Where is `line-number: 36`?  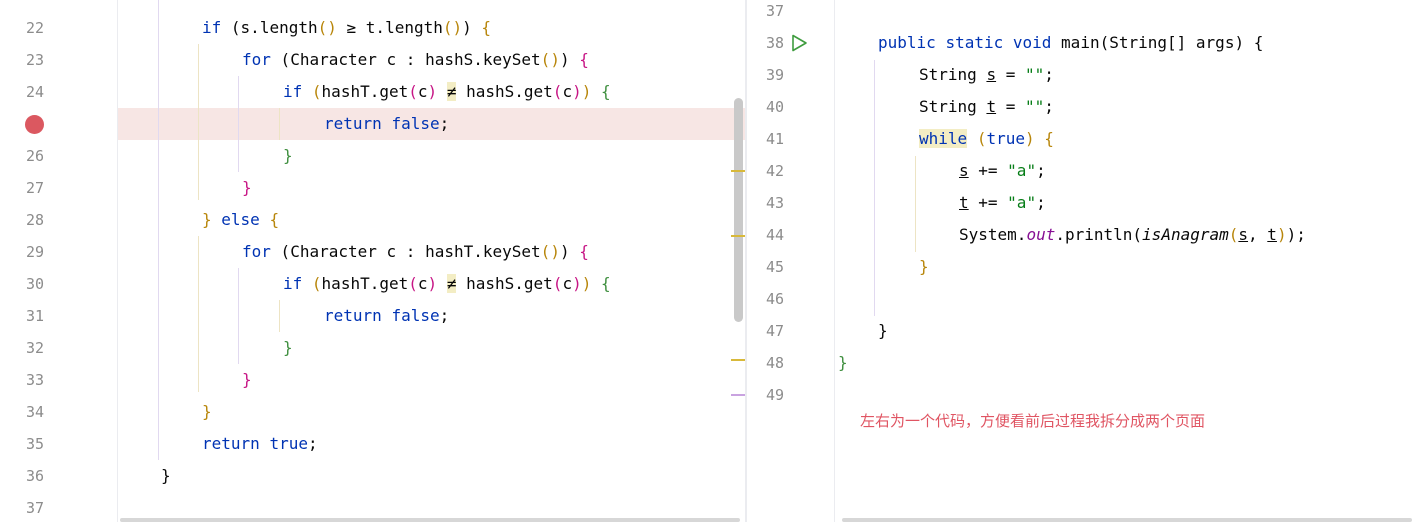
line-number: 36 is located at coordinates (34, 476).